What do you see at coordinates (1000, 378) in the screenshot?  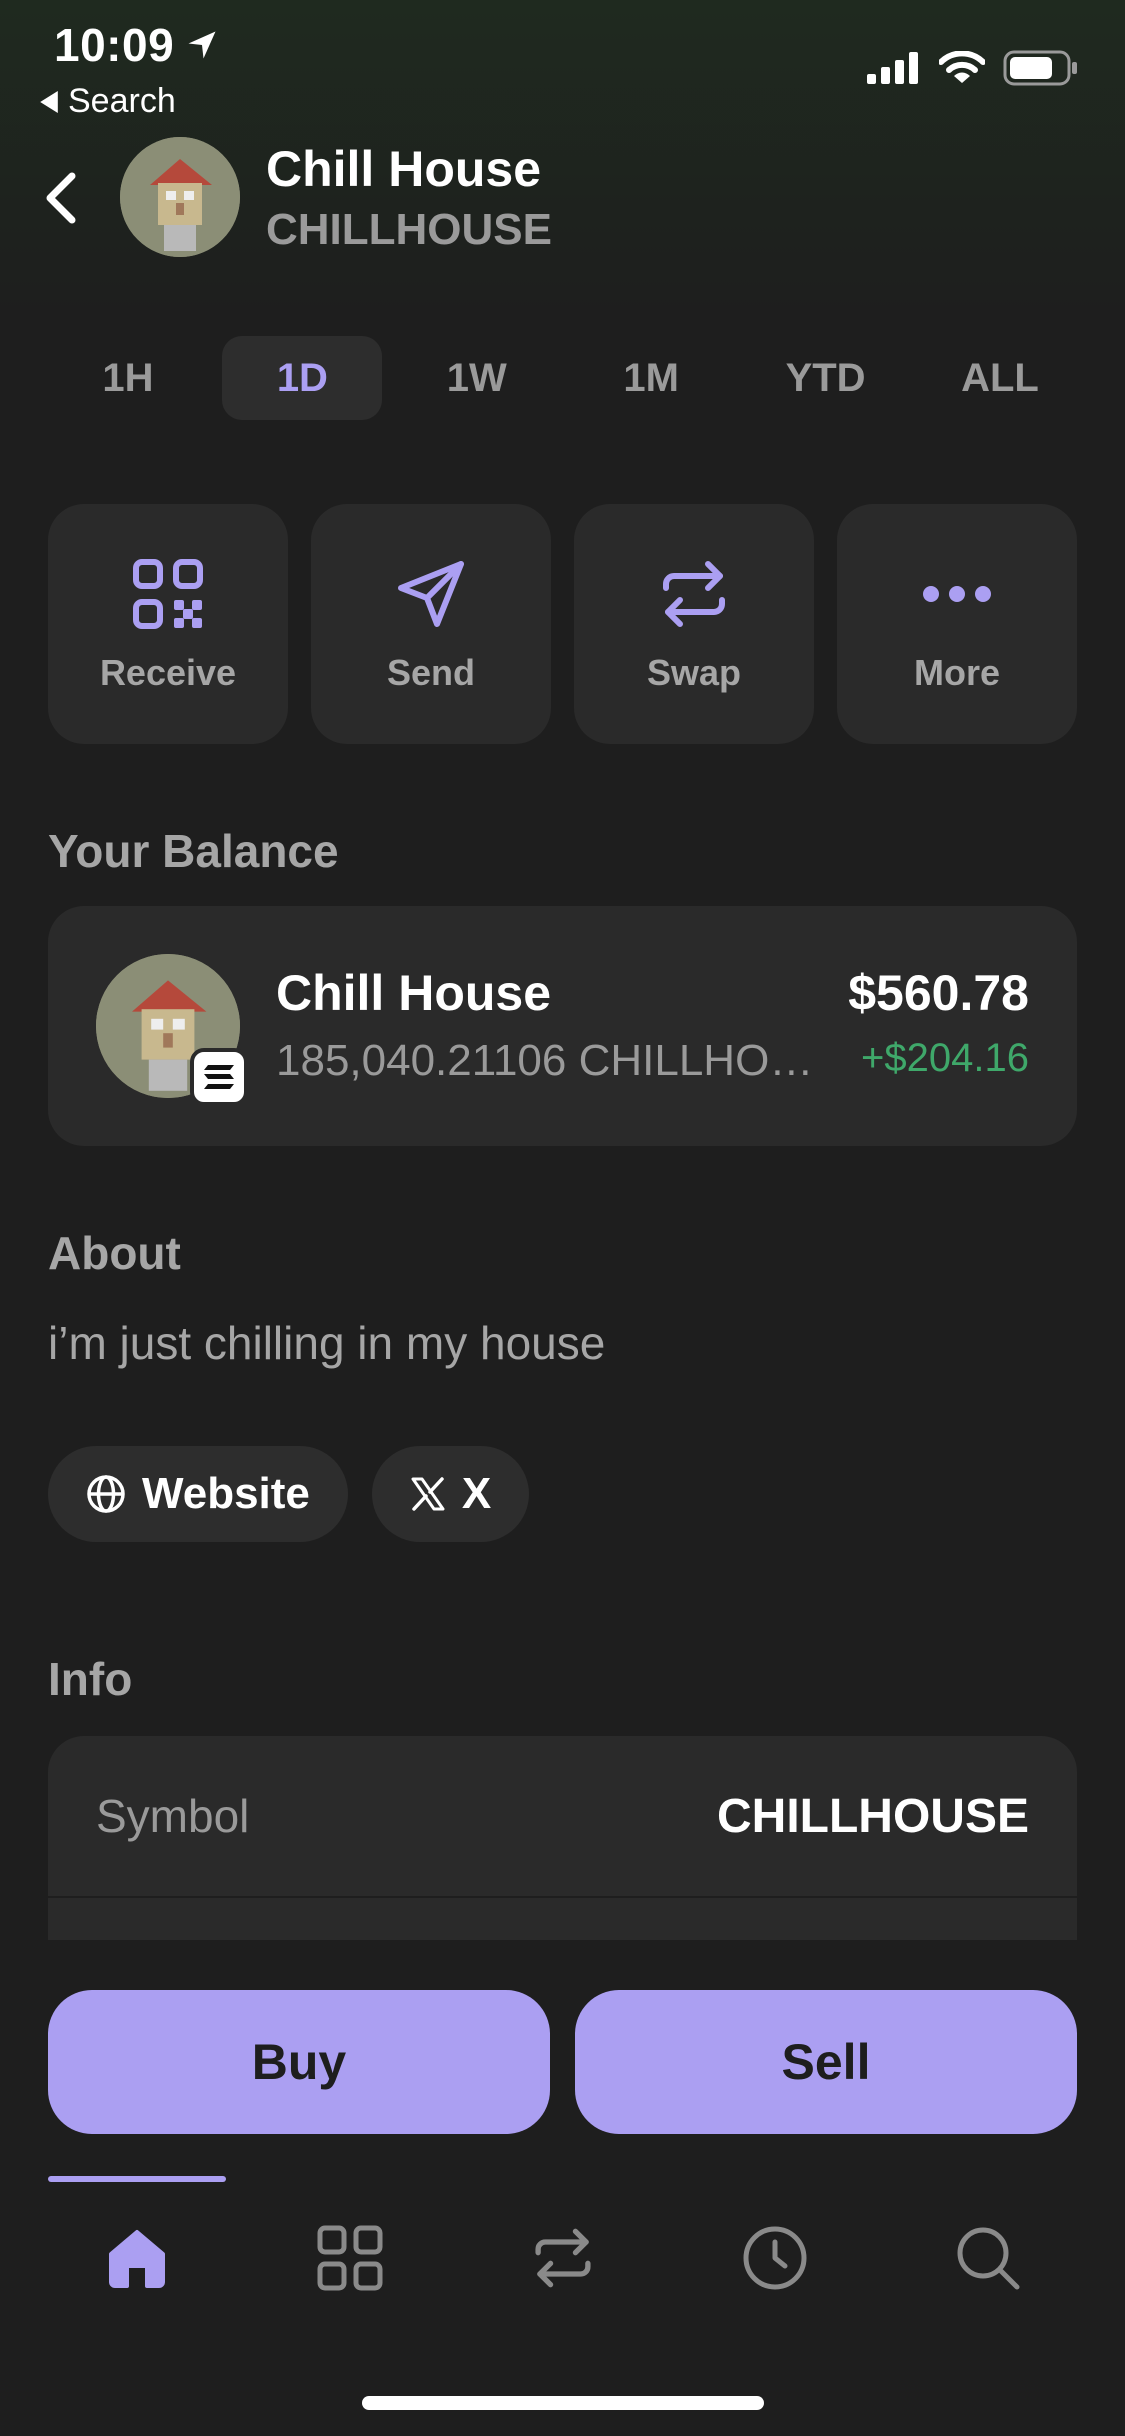 I see `tab-all: ALL` at bounding box center [1000, 378].